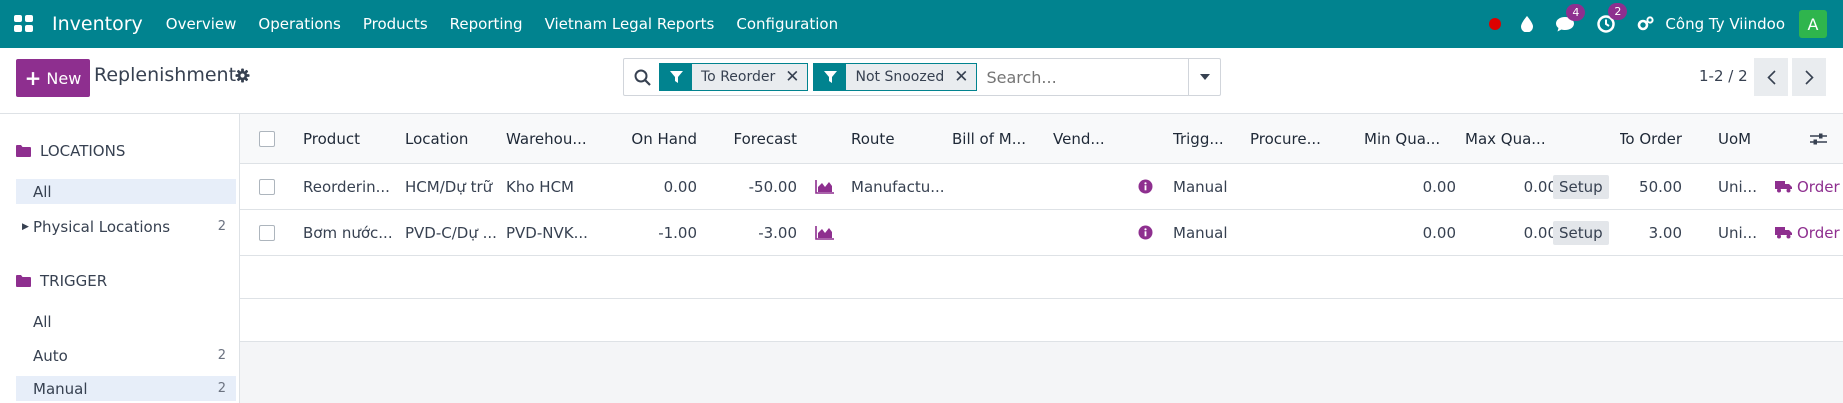  What do you see at coordinates (749, 138) in the screenshot?
I see `col-forecast: Forecast` at bounding box center [749, 138].